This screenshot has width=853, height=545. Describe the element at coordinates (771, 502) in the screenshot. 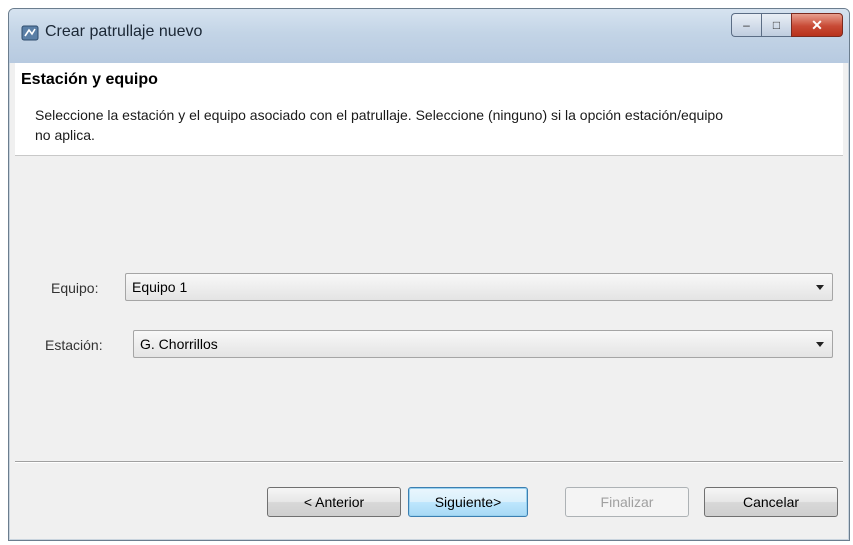

I see `cancel-button: Cancelar` at that location.